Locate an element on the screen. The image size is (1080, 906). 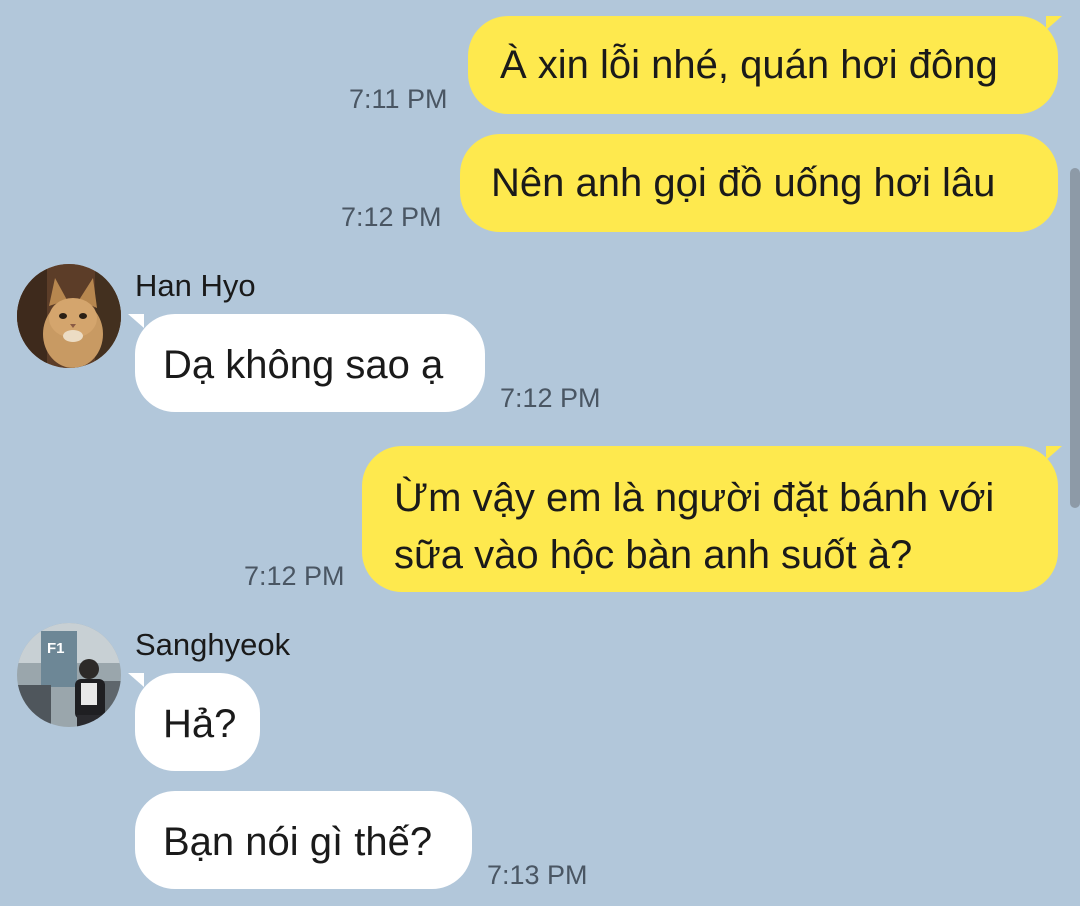
person-avatar-icon is located at coordinates (69, 675).